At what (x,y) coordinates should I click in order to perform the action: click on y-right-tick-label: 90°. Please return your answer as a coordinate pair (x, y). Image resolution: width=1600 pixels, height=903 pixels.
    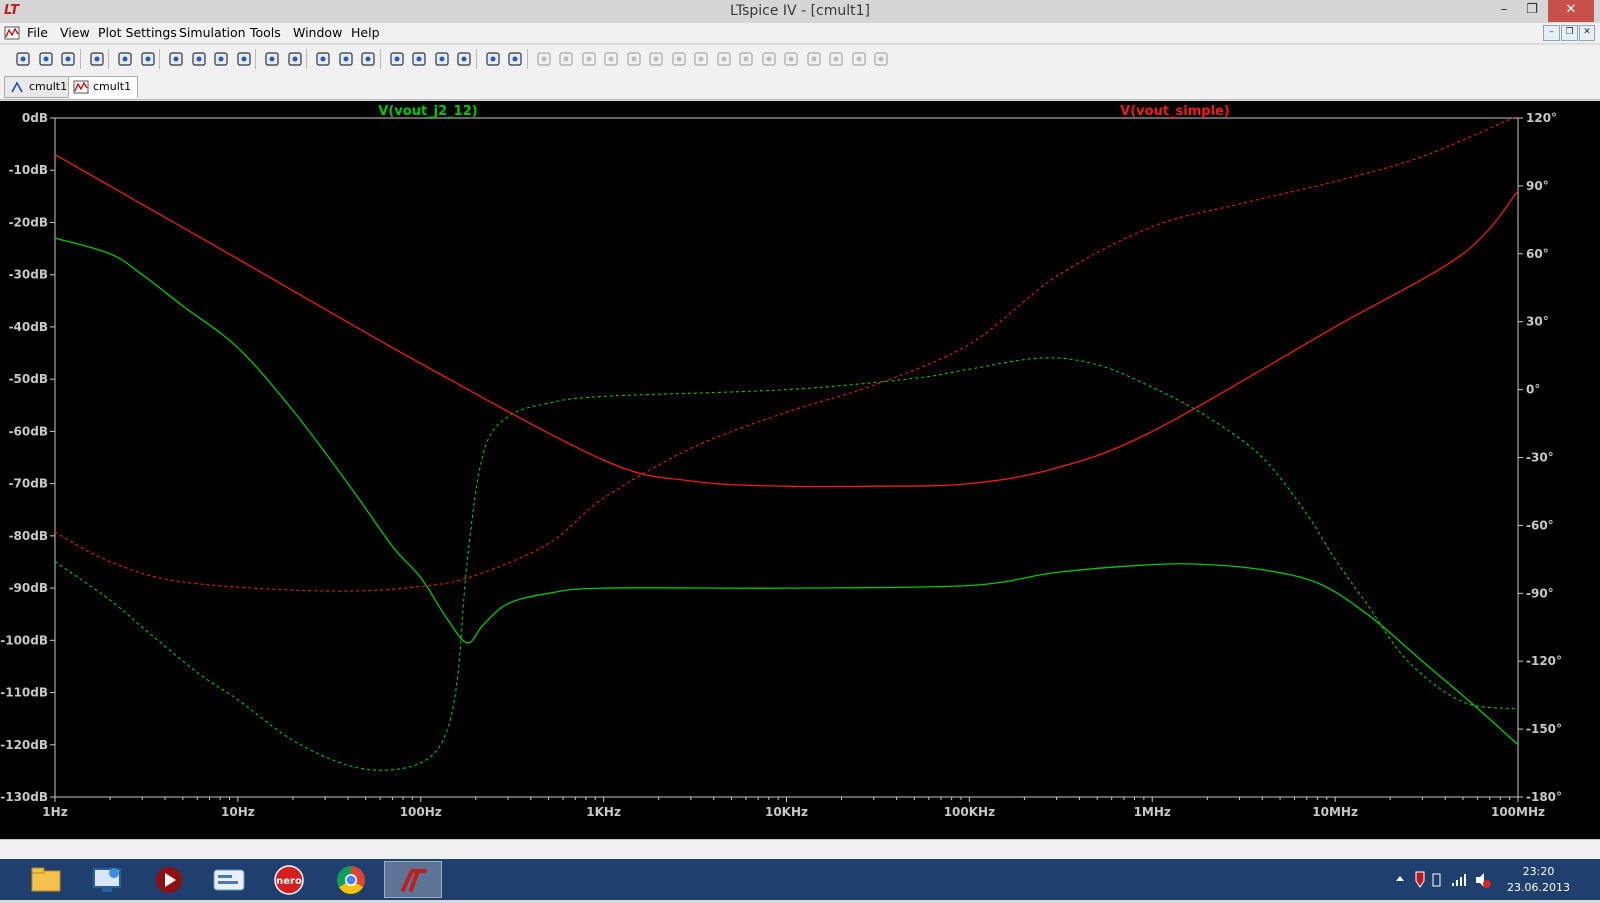
    Looking at the image, I should click on (1537, 186).